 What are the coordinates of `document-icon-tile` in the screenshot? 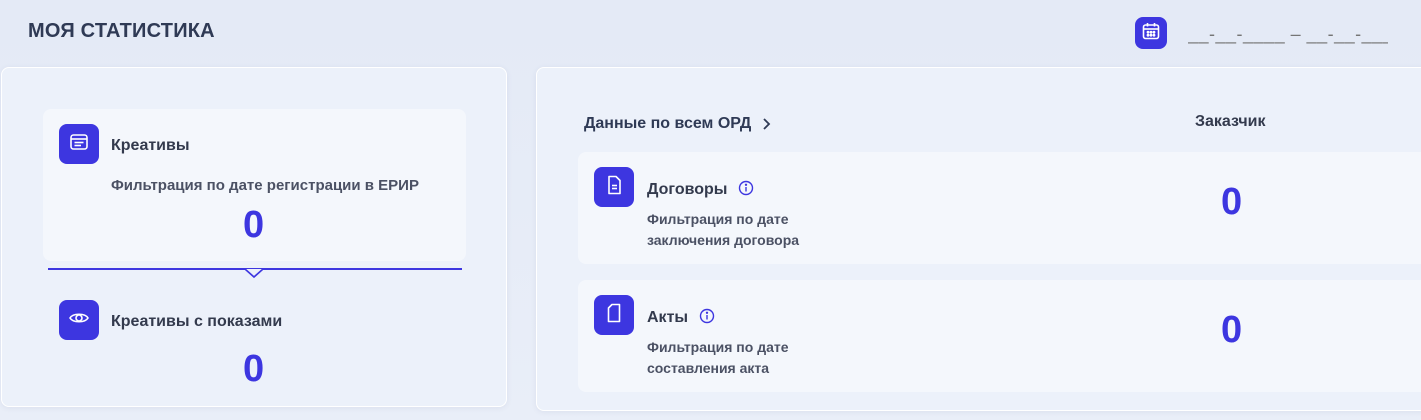 It's located at (614, 187).